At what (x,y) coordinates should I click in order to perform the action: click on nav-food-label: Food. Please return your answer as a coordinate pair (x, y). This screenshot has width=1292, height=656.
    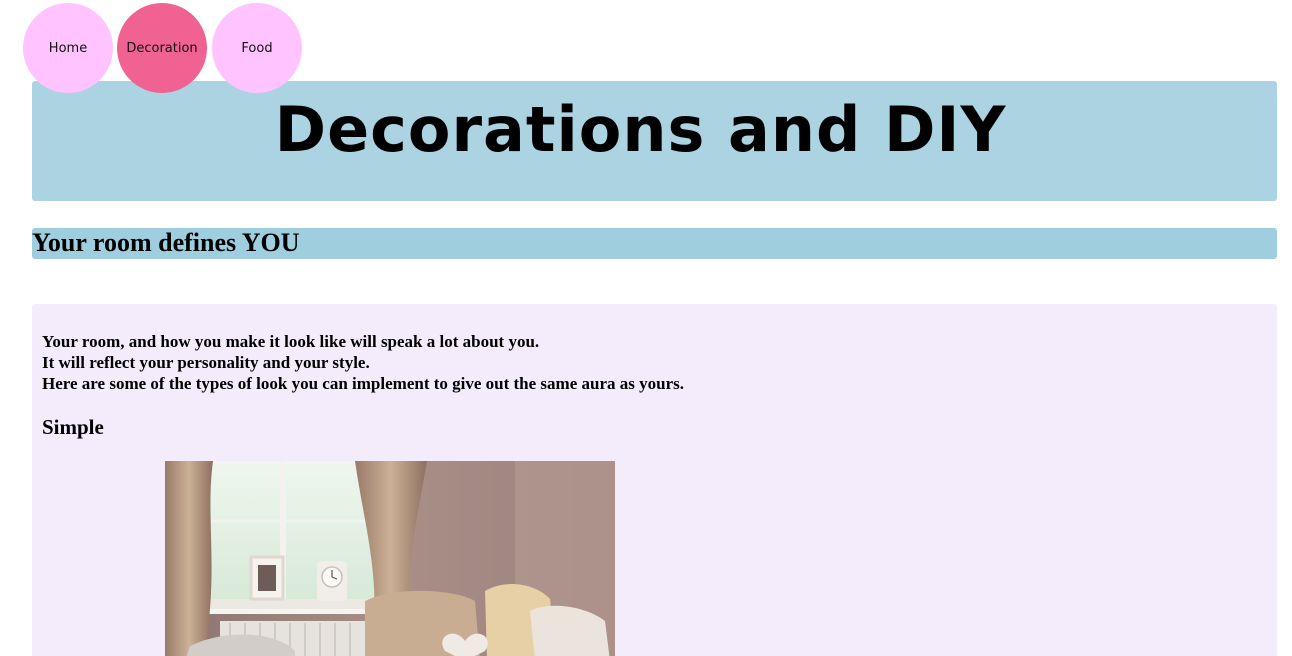
    Looking at the image, I should click on (257, 48).